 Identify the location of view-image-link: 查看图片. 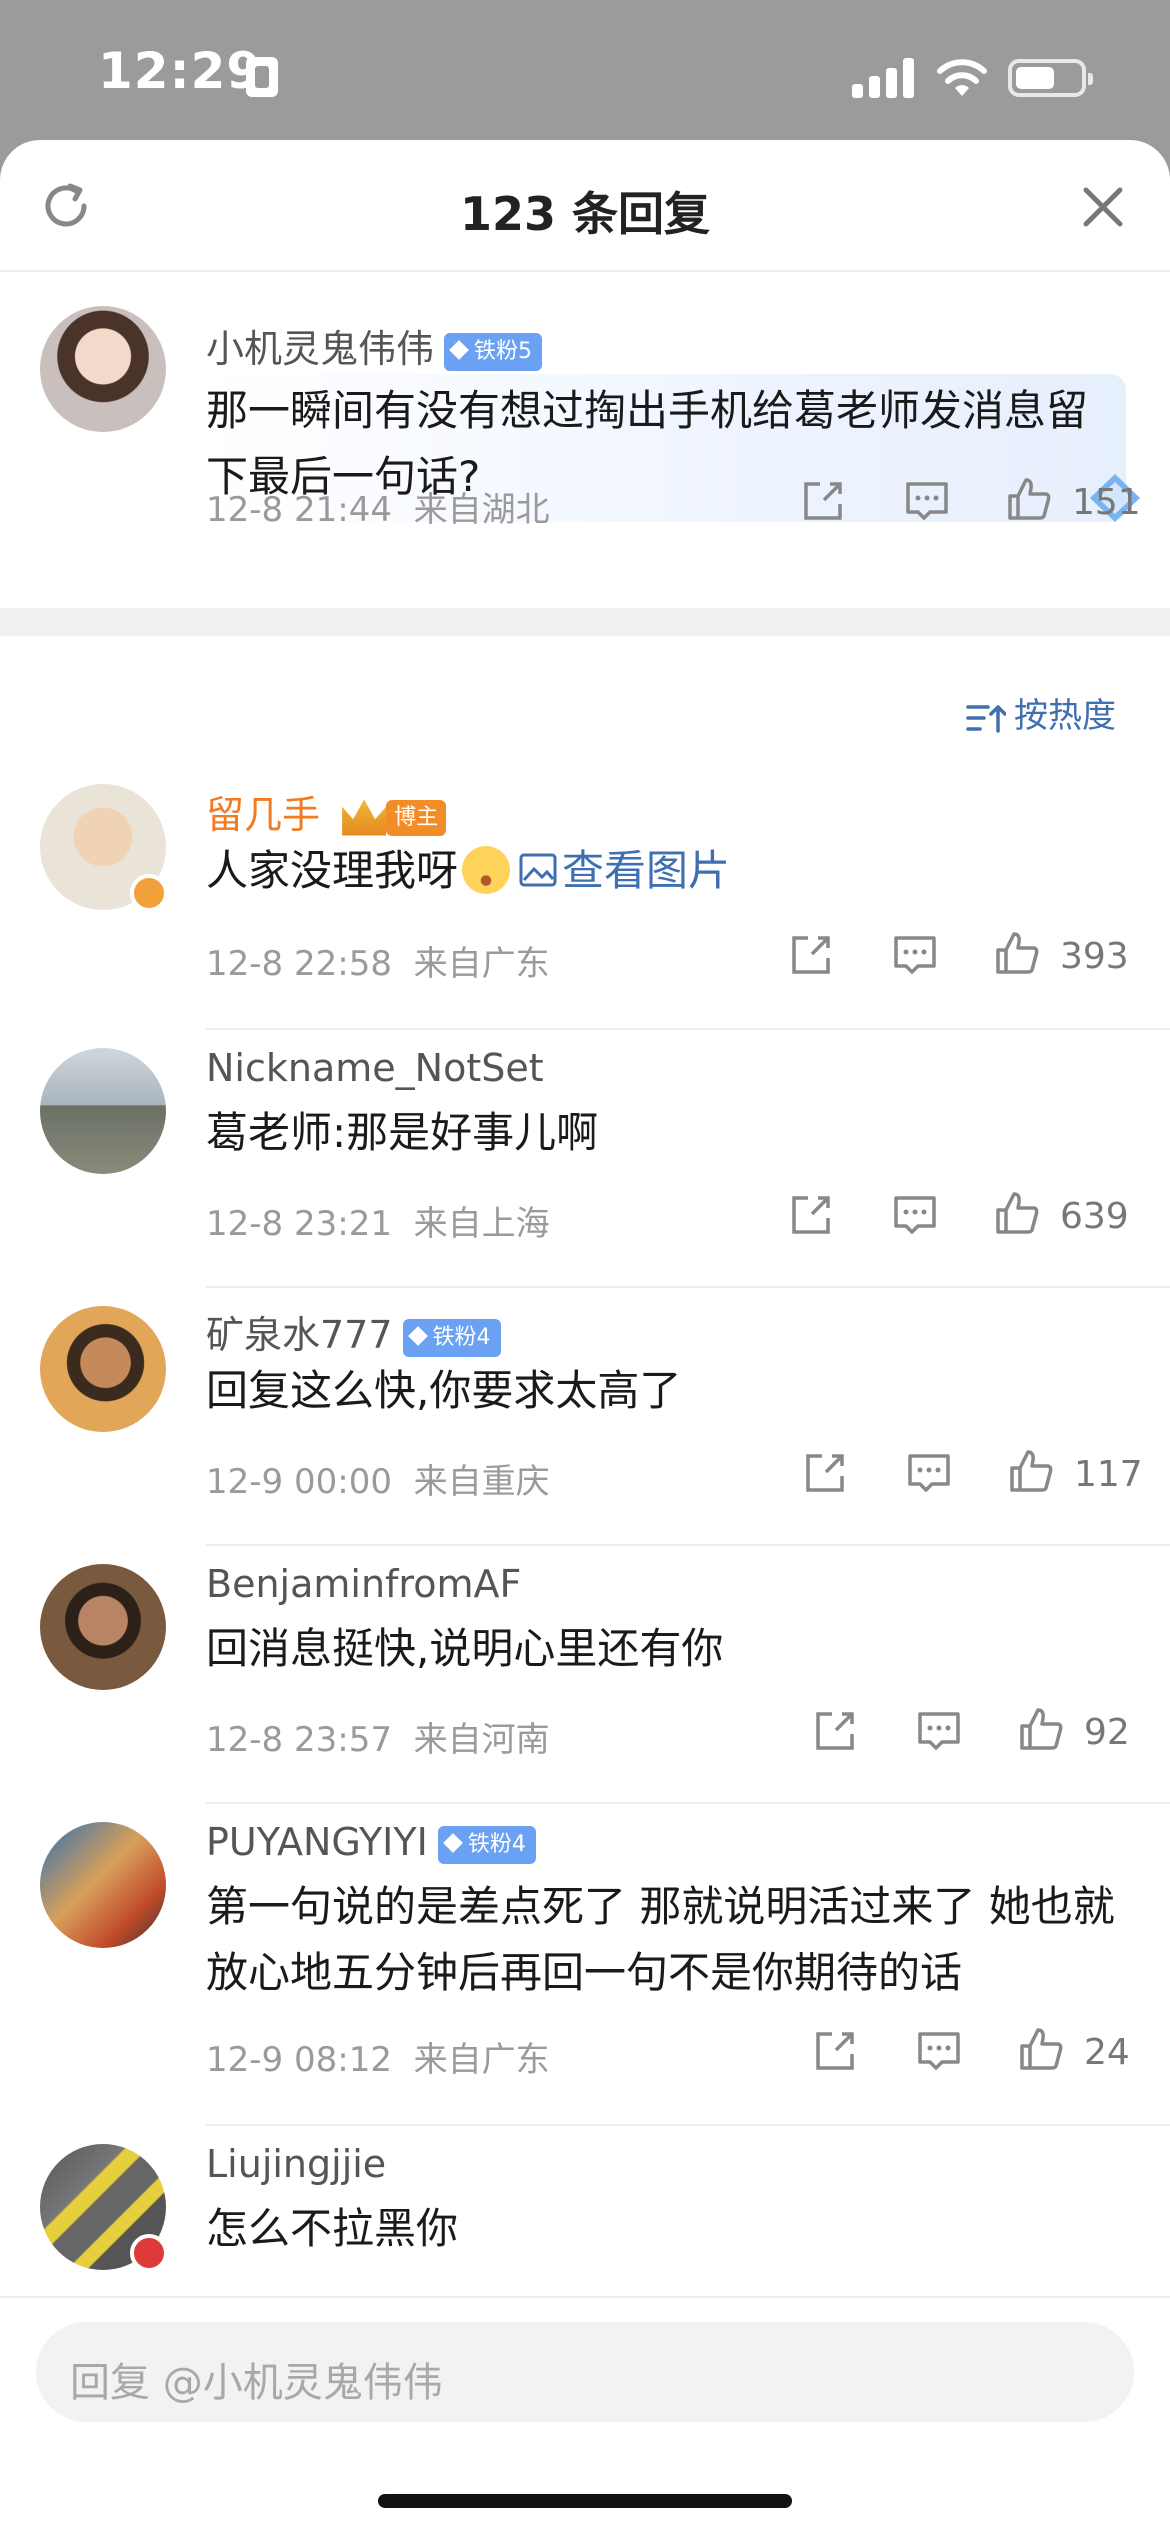
(624, 870).